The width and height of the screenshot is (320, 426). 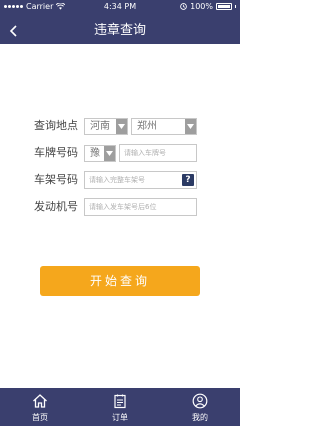 I want to click on status-right: 100%, so click(x=208, y=6).